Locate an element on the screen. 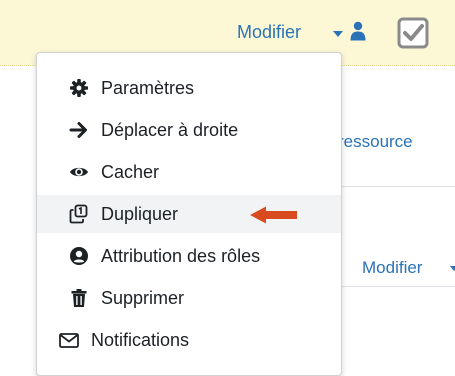 This screenshot has height=376, width=455. menu-item-label: Paramètres is located at coordinates (148, 88).